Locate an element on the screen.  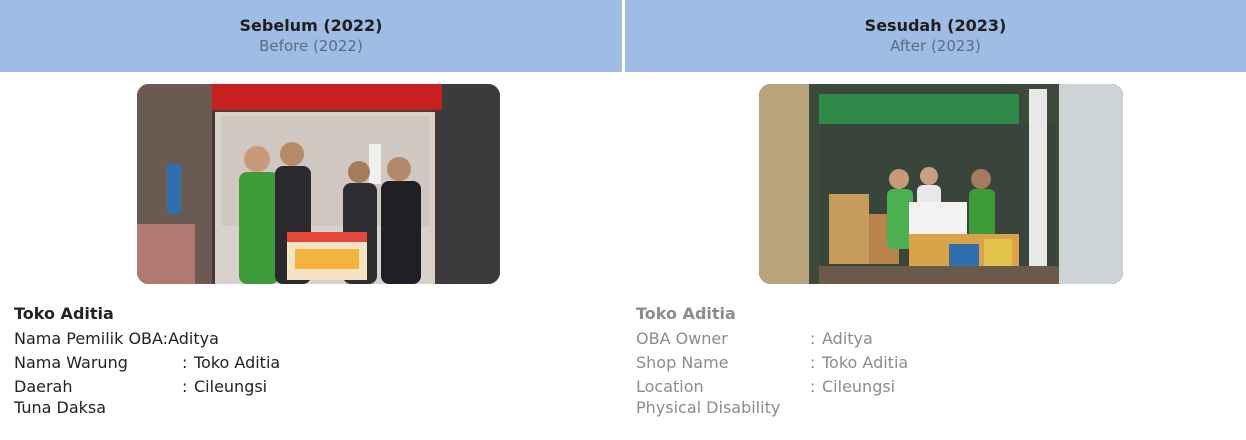
info-row: Shop Name : Toko Aditia is located at coordinates (772, 363).